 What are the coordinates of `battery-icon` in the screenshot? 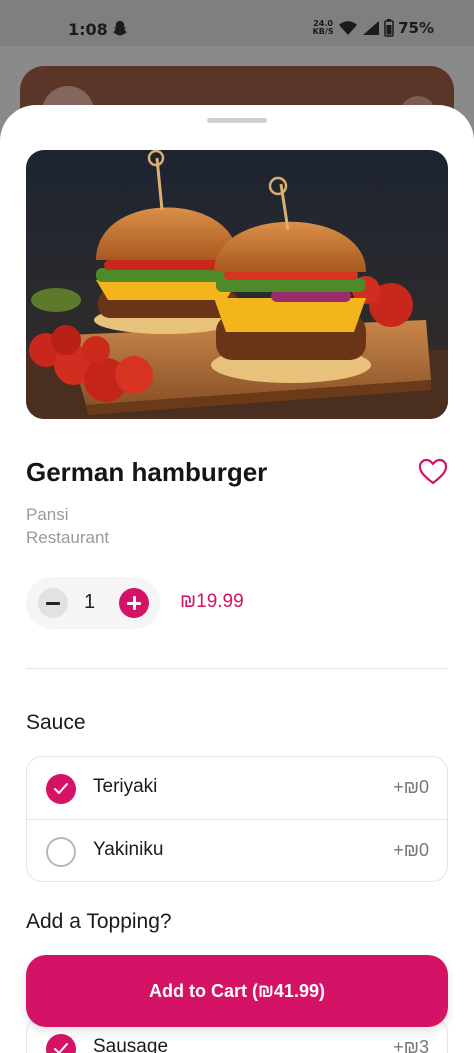 It's located at (389, 28).